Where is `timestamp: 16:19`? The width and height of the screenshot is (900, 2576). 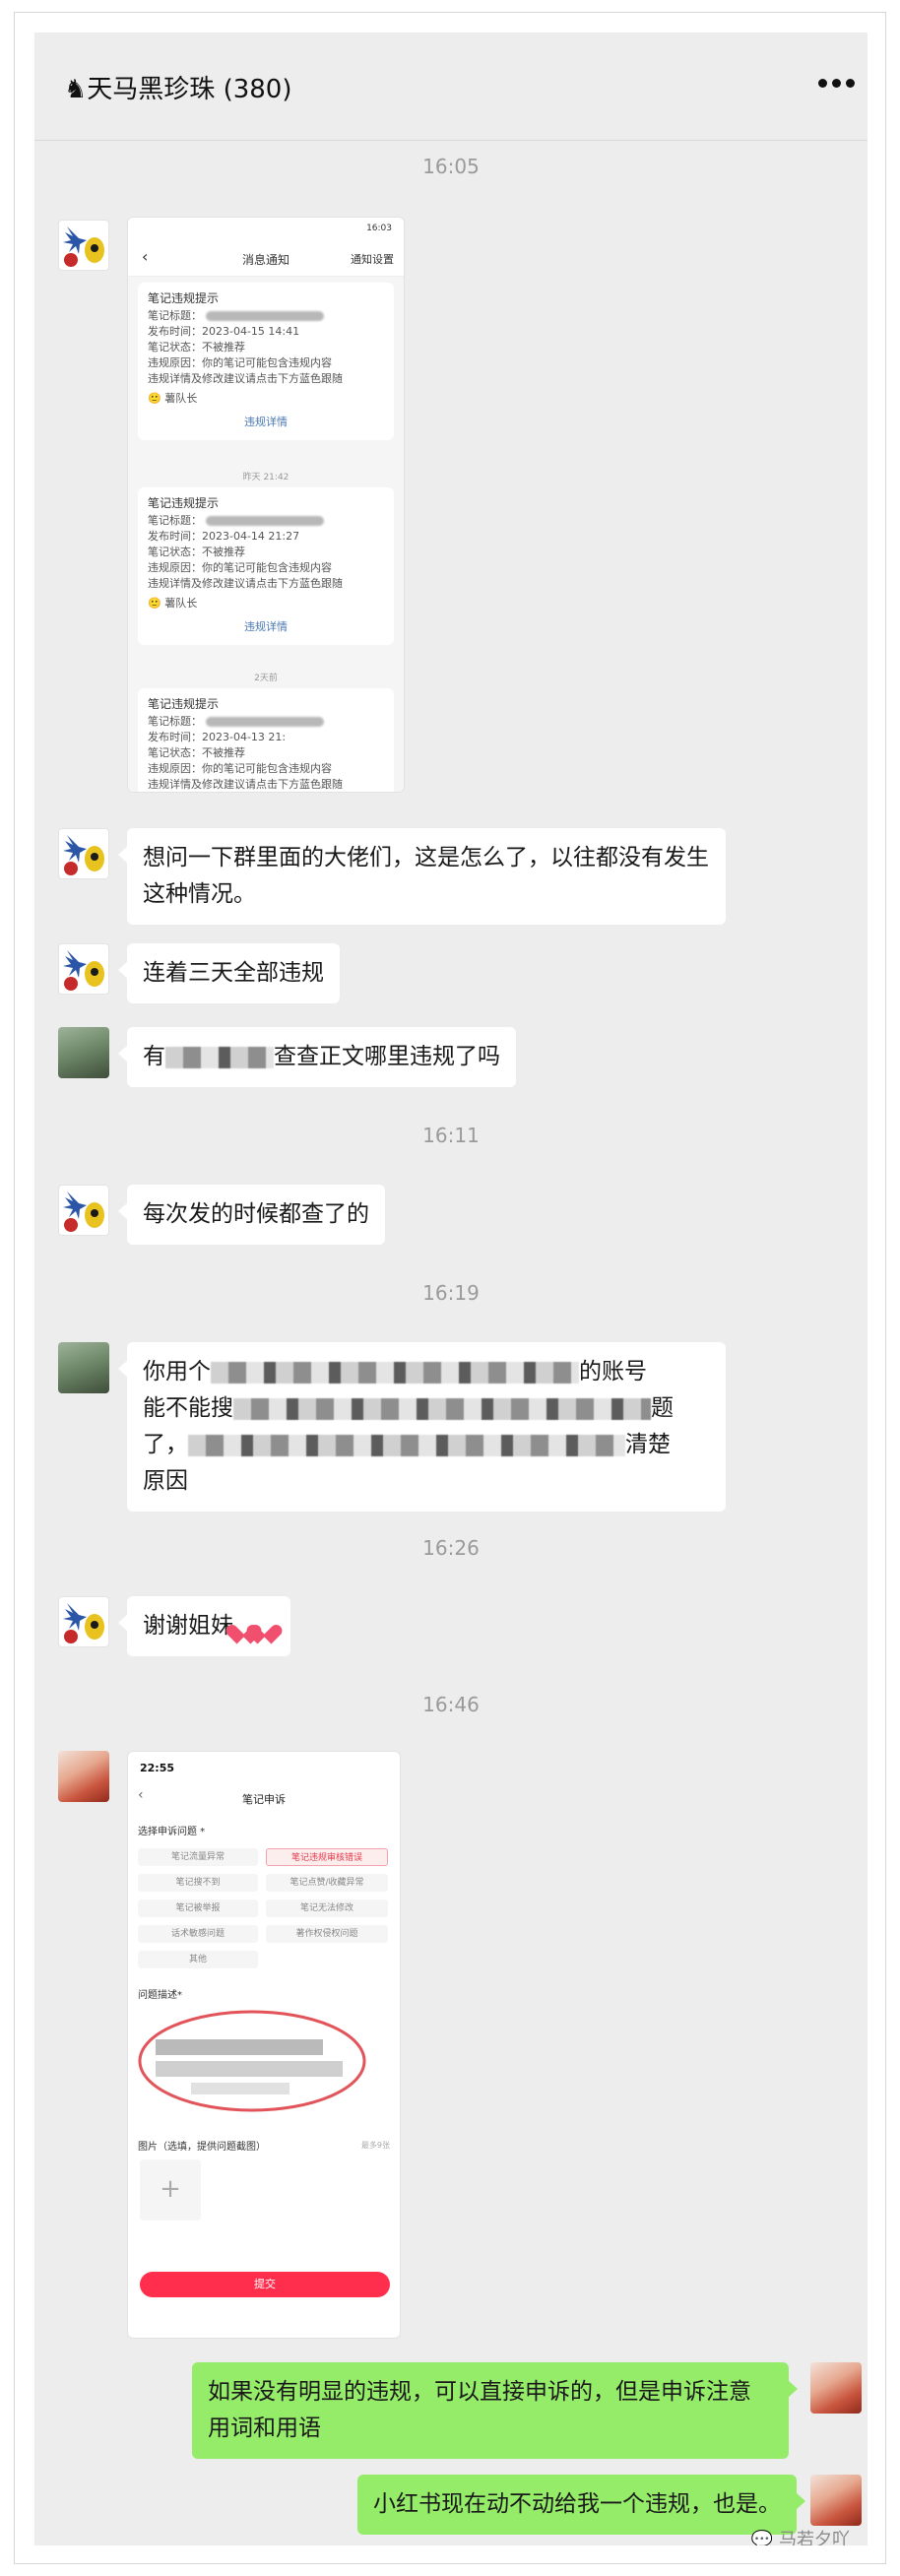
timestamp: 16:19 is located at coordinates (451, 1293).